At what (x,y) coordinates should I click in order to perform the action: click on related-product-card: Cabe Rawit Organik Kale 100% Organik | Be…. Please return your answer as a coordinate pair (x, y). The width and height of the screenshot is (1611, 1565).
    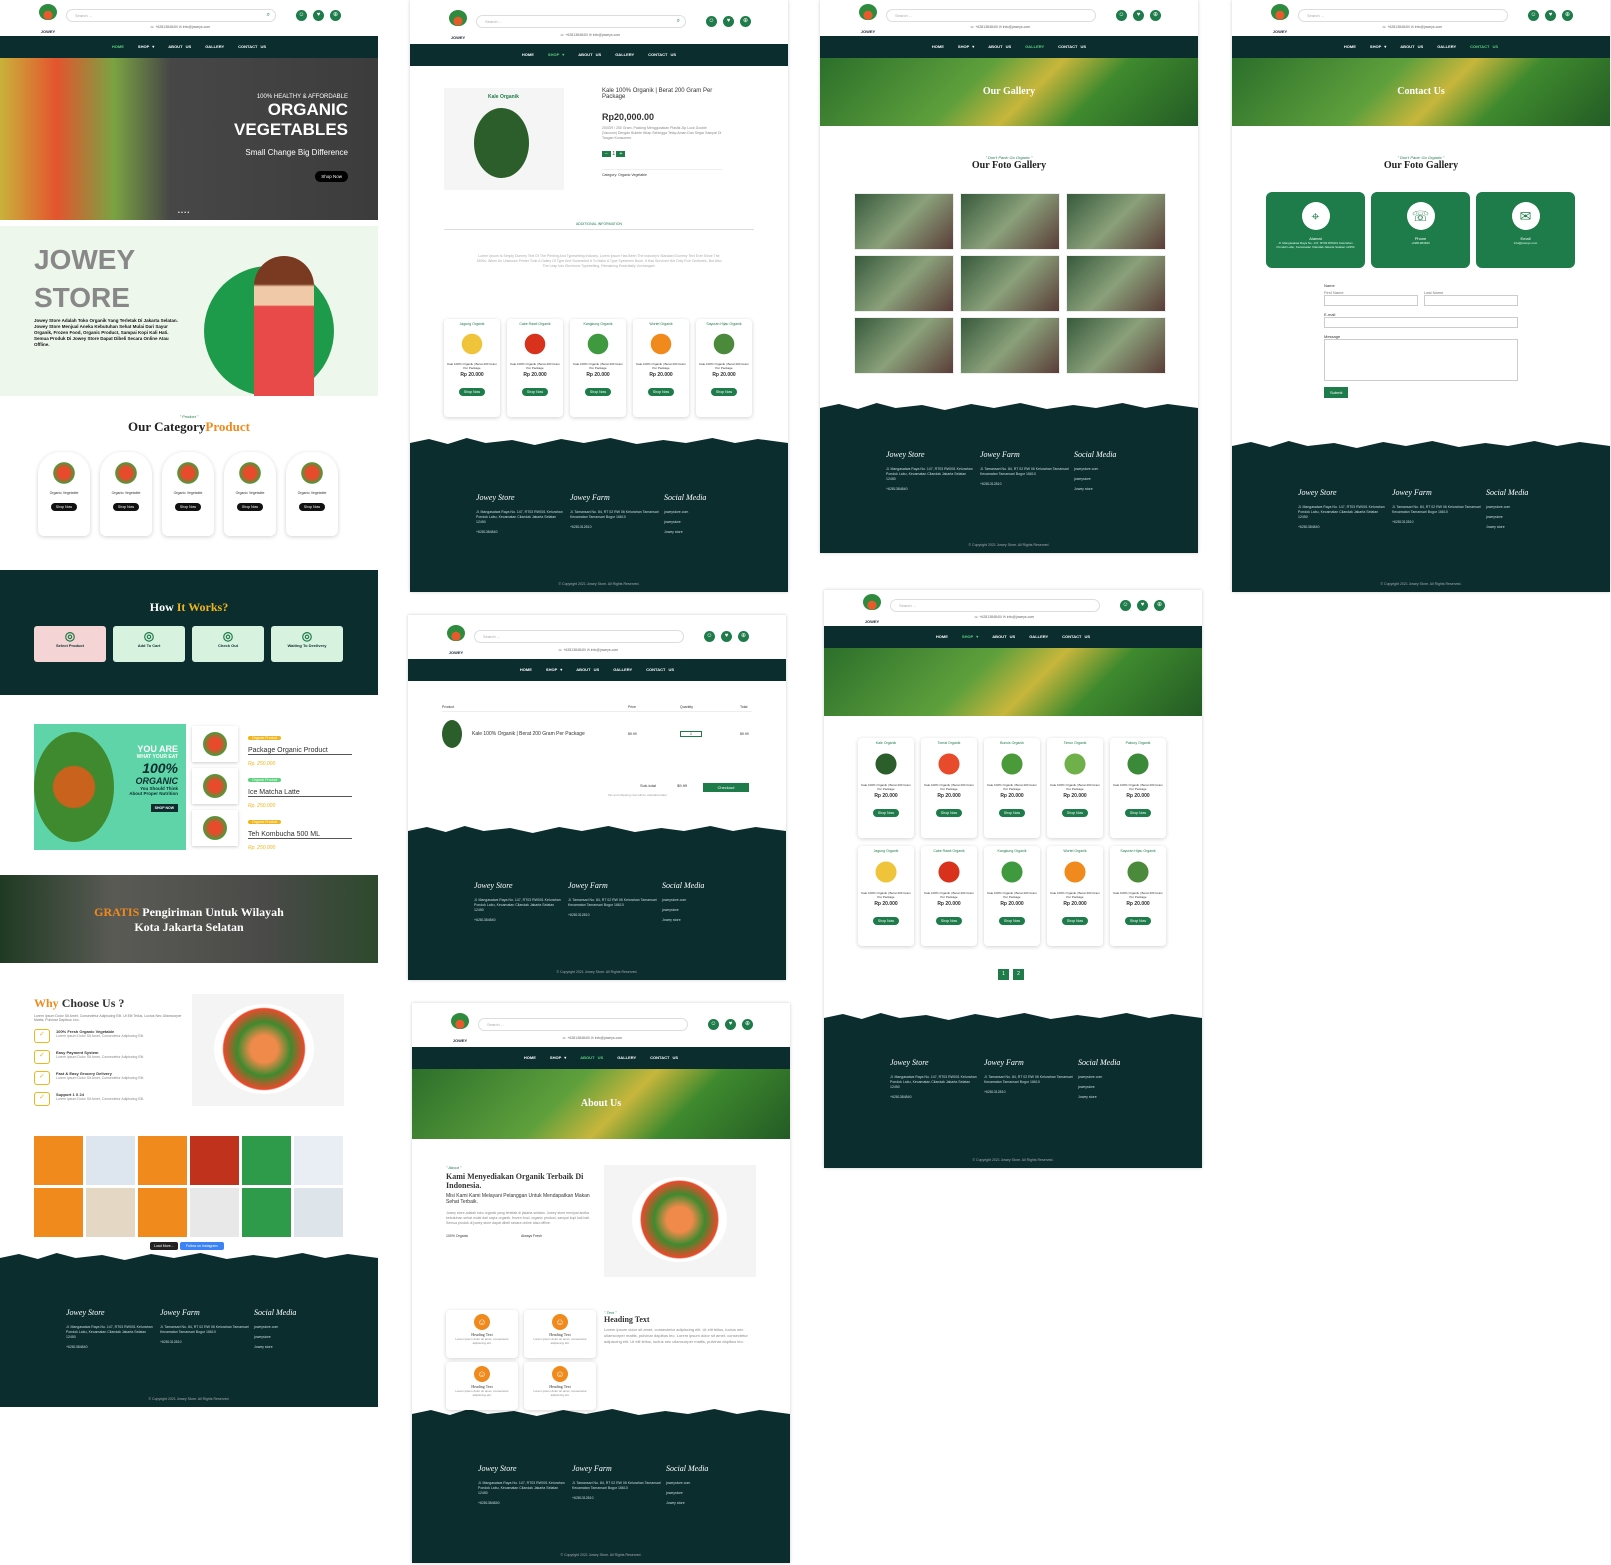
    Looking at the image, I should click on (535, 368).